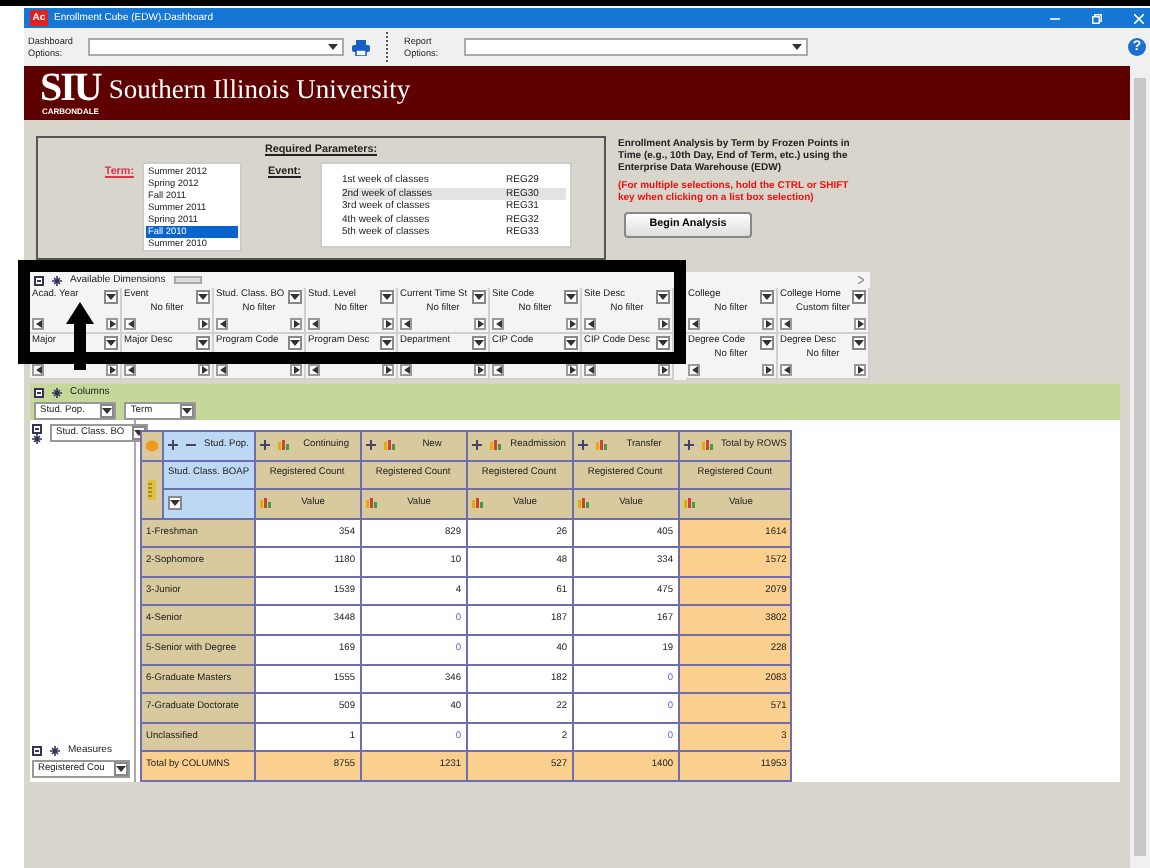 Image resolution: width=1150 pixels, height=868 pixels. Describe the element at coordinates (1140, 467) in the screenshot. I see `vertical-scrollbar` at that location.